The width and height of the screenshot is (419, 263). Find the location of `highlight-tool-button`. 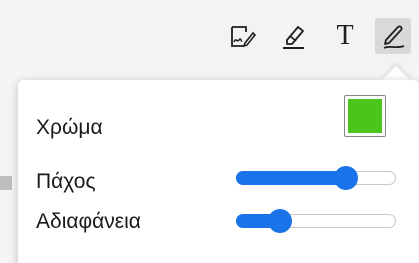

highlight-tool-button is located at coordinates (293, 36).